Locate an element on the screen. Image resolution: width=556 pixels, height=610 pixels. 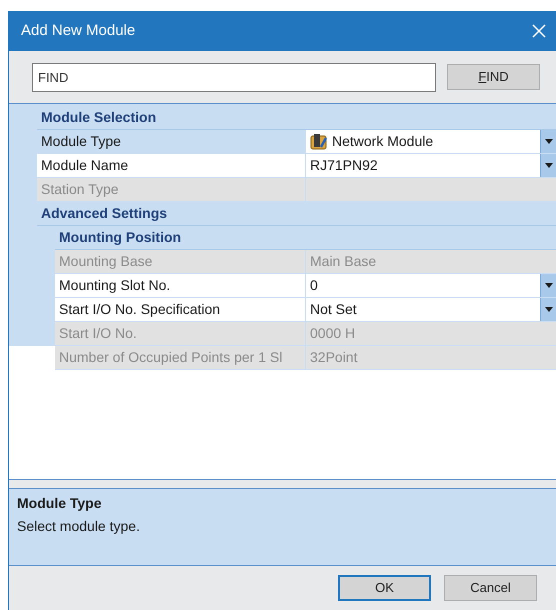
property-label: Module Name is located at coordinates (171, 165).